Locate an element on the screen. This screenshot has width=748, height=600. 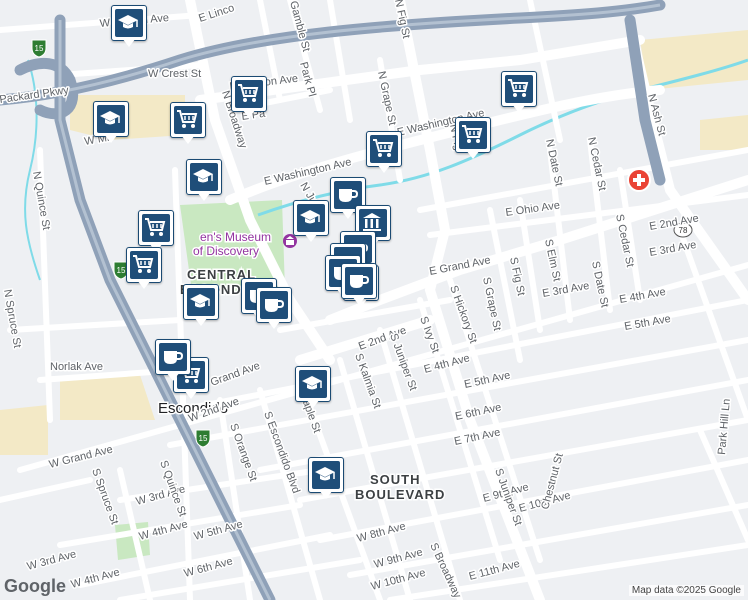
area-south: SOUTH is located at coordinates (395, 479).